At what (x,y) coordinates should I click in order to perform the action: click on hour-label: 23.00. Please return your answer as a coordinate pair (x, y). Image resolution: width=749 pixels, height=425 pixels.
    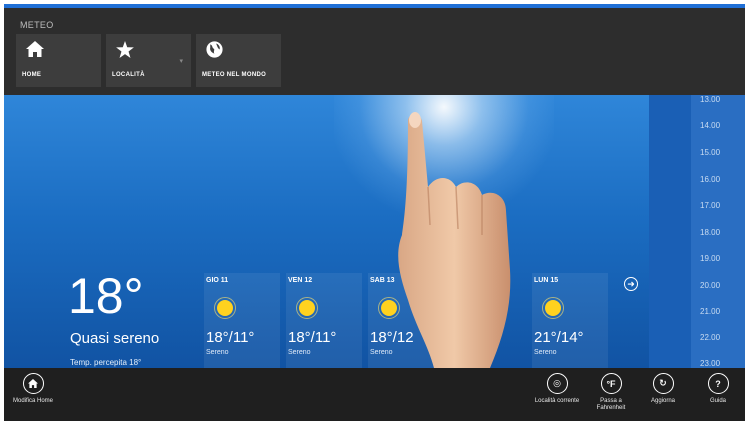
    Looking at the image, I should click on (710, 363).